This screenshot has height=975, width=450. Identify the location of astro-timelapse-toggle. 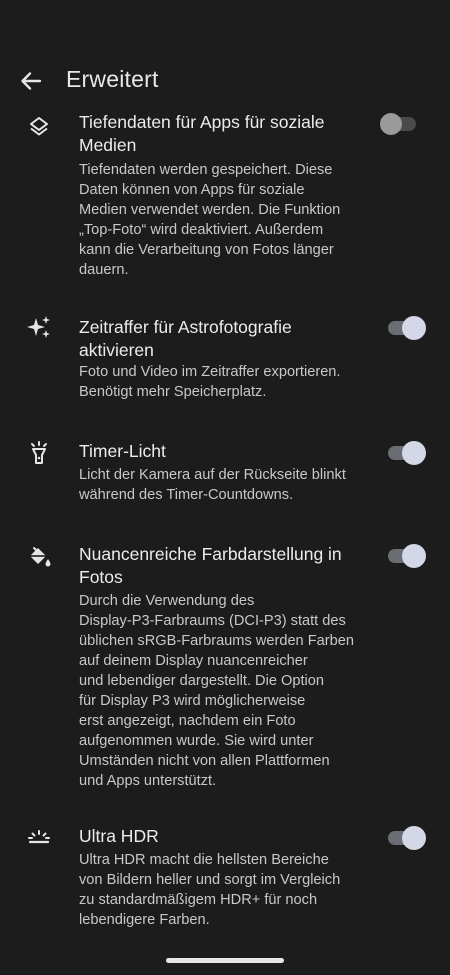
(407, 328).